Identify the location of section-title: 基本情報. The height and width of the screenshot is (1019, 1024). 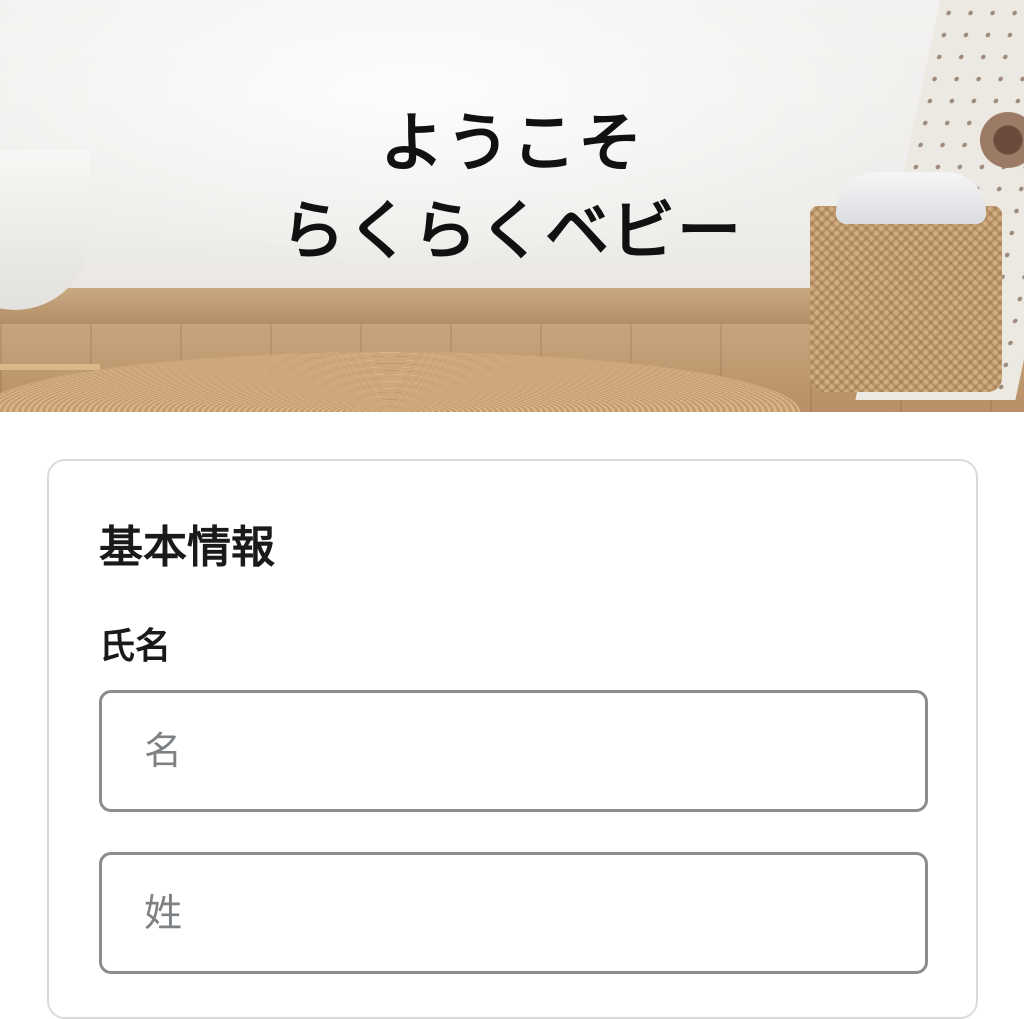
(187, 547).